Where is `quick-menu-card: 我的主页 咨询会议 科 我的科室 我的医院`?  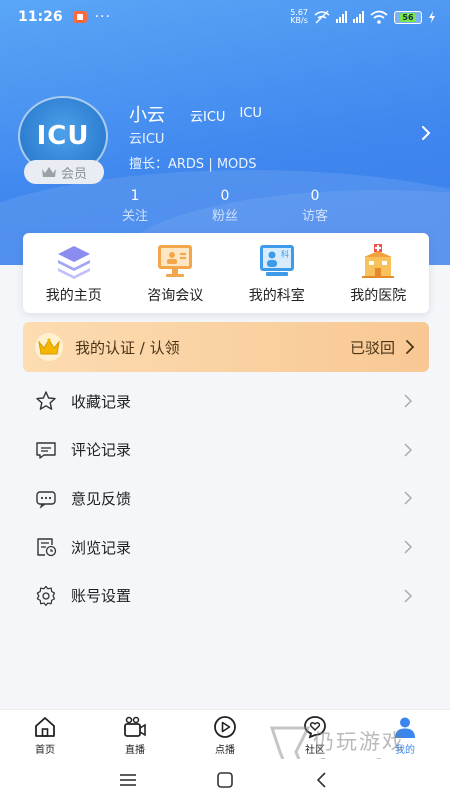 quick-menu-card: 我的主页 咨询会议 科 我的科室 我的医院 is located at coordinates (226, 273).